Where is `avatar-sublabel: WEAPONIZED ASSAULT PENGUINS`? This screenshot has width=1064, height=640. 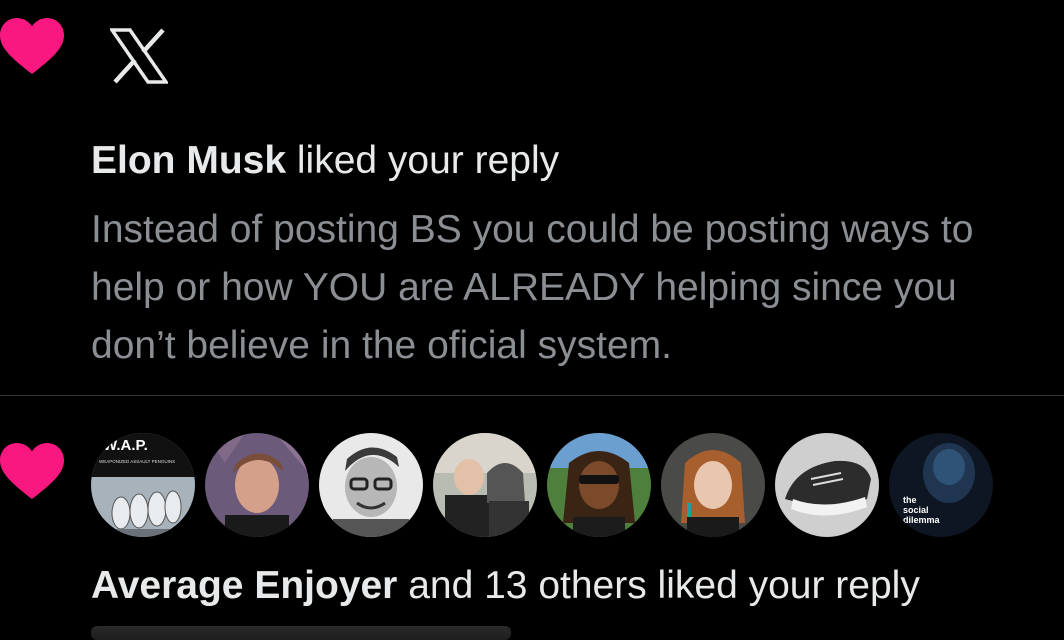 avatar-sublabel: WEAPONIZED ASSAULT PENGUINS is located at coordinates (137, 461).